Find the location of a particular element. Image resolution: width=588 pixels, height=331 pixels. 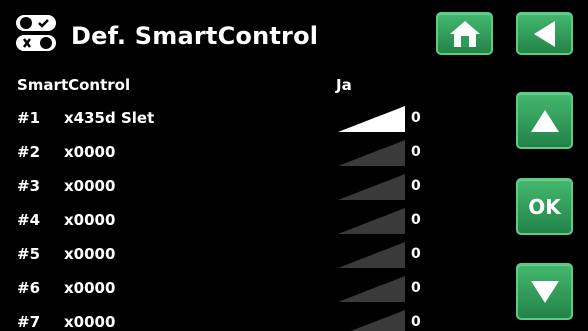

ok-label: OK is located at coordinates (544, 206).